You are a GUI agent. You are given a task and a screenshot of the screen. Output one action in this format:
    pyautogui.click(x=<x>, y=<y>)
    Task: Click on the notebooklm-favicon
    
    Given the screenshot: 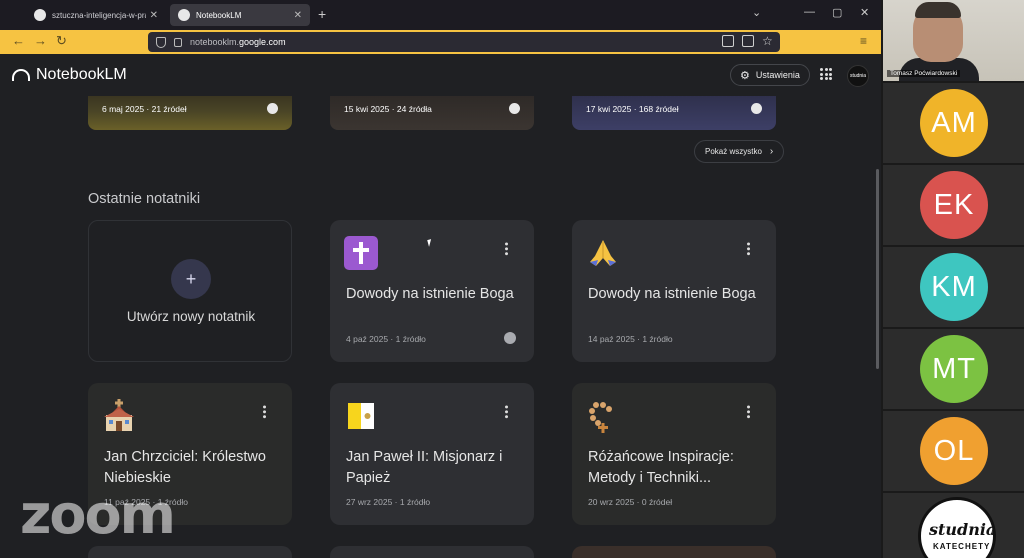 What is the action you would take?
    pyautogui.click(x=184, y=15)
    